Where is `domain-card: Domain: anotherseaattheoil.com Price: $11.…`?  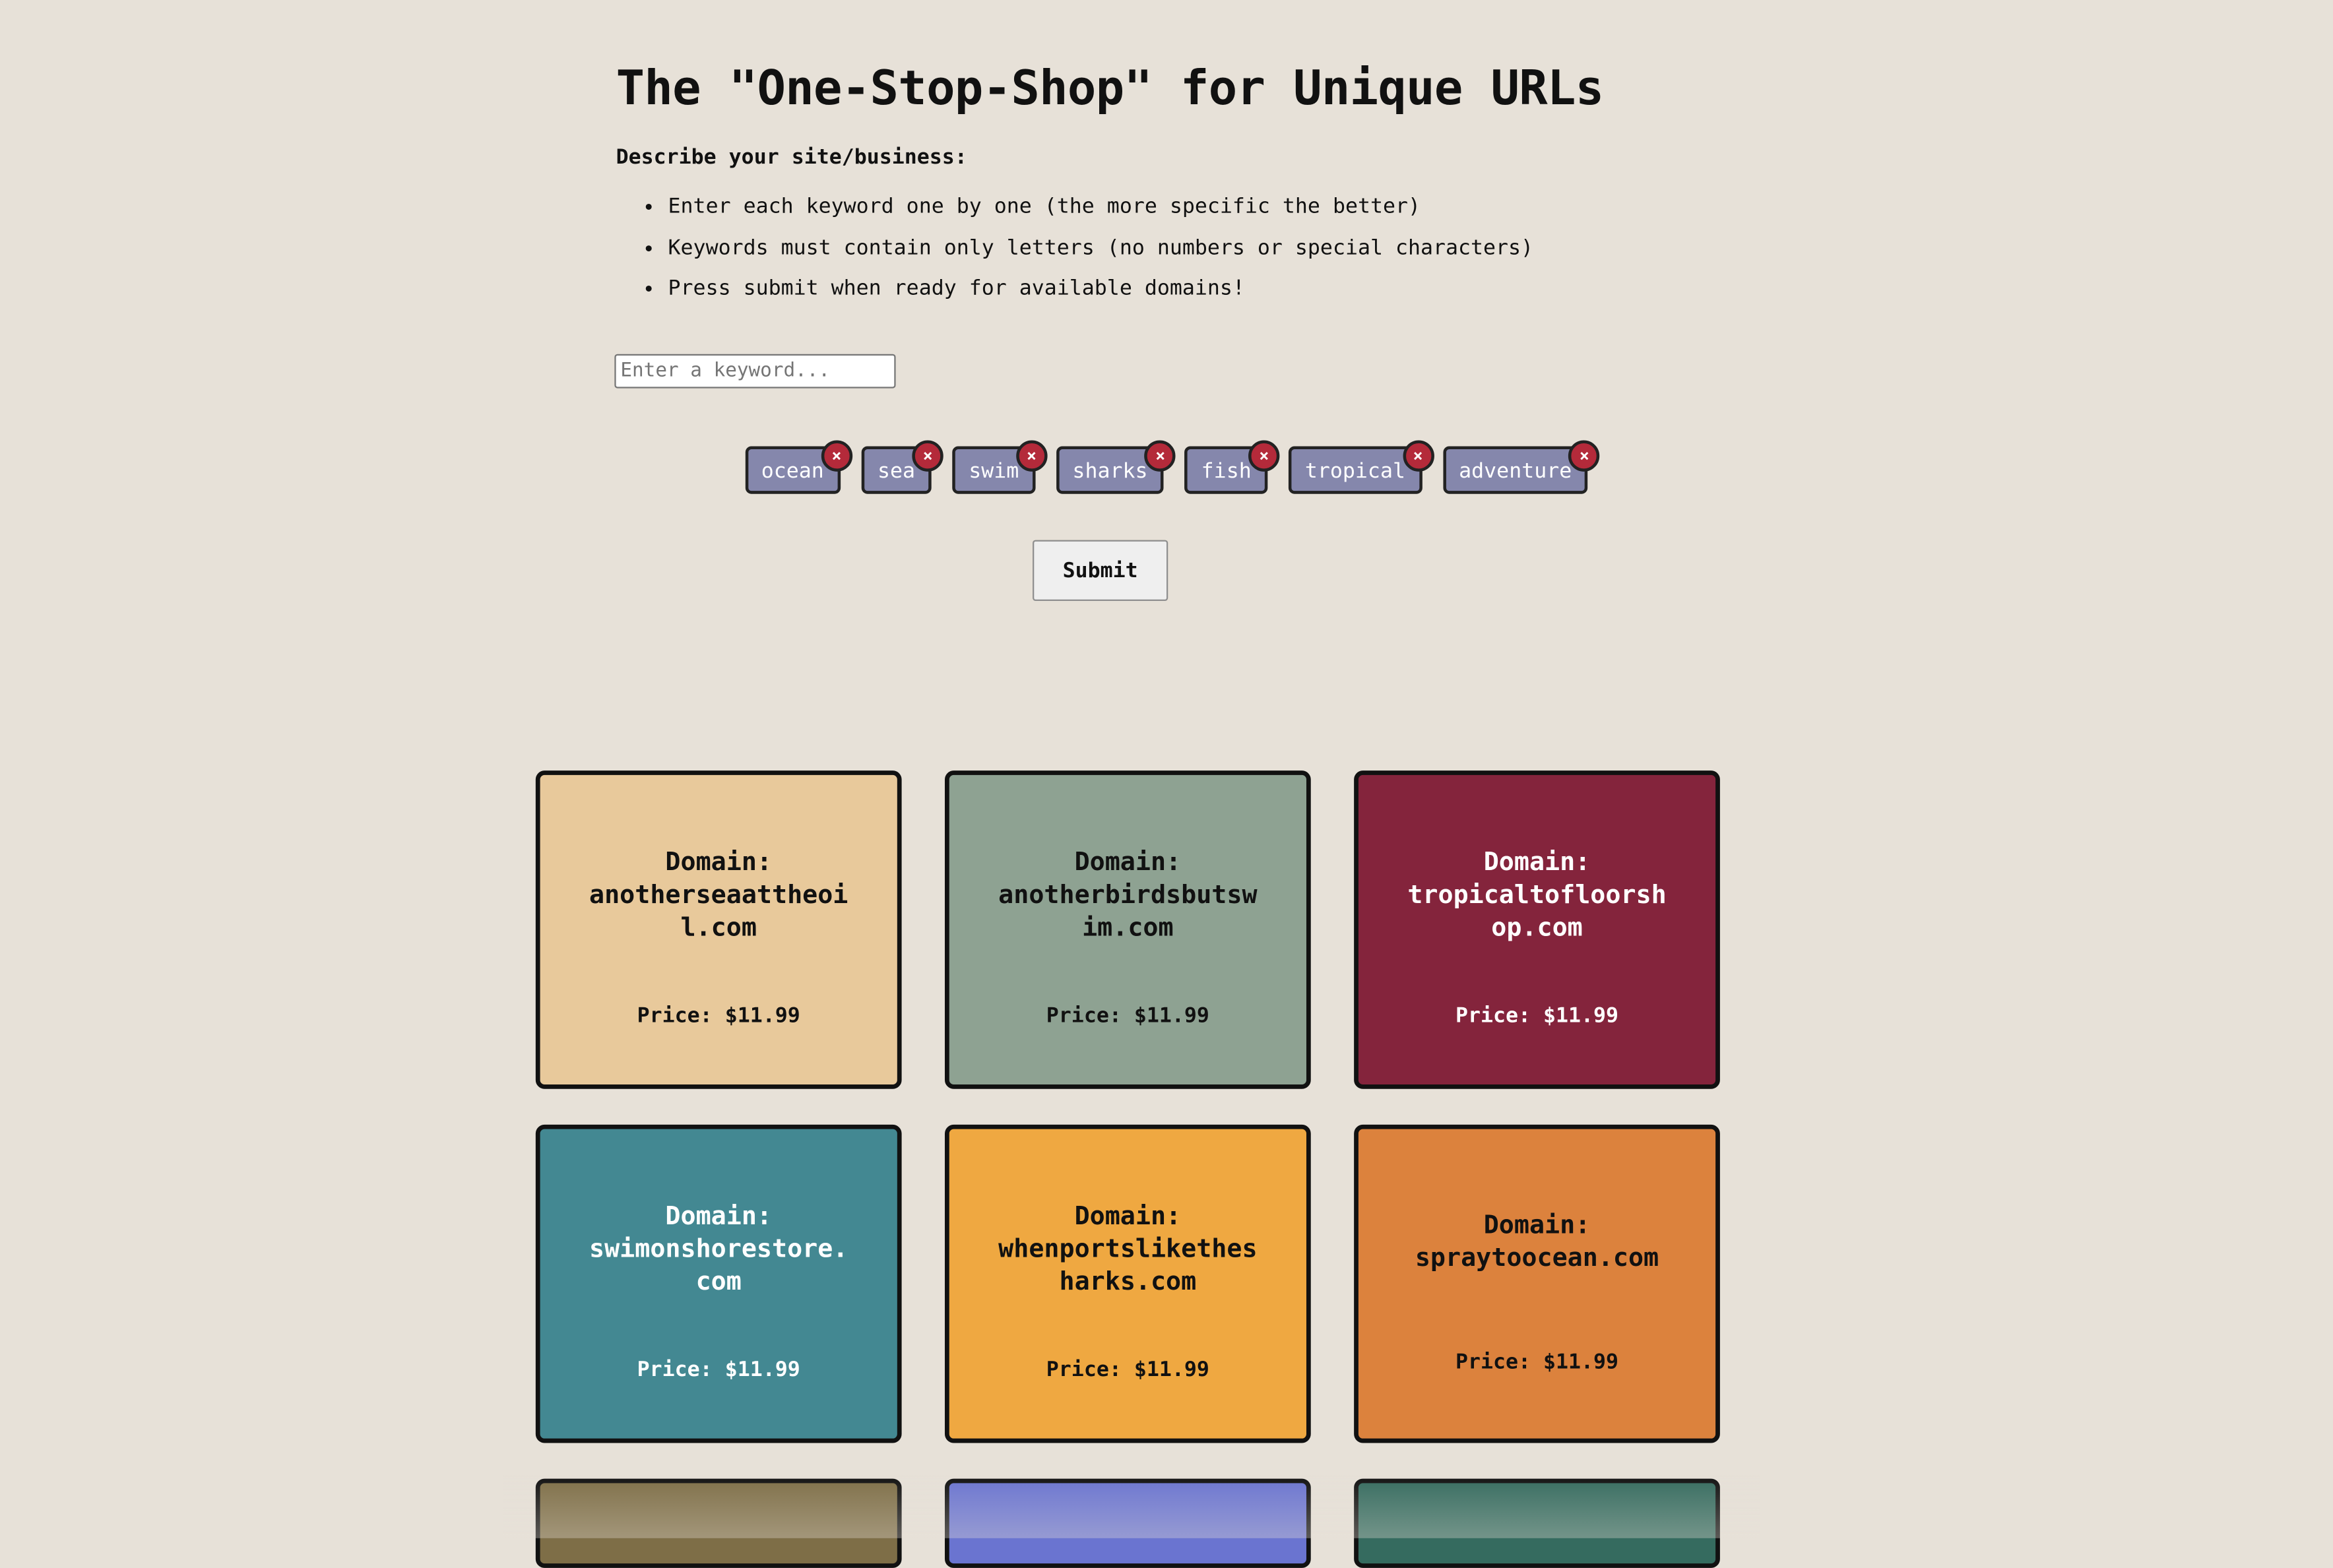
domain-card: Domain: anotherseaattheoil.com Price: $11.… is located at coordinates (718, 930).